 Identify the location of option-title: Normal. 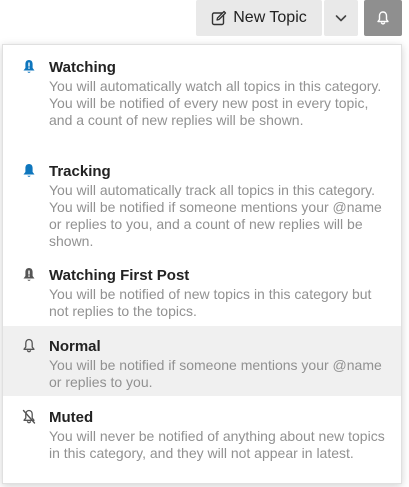
(75, 346).